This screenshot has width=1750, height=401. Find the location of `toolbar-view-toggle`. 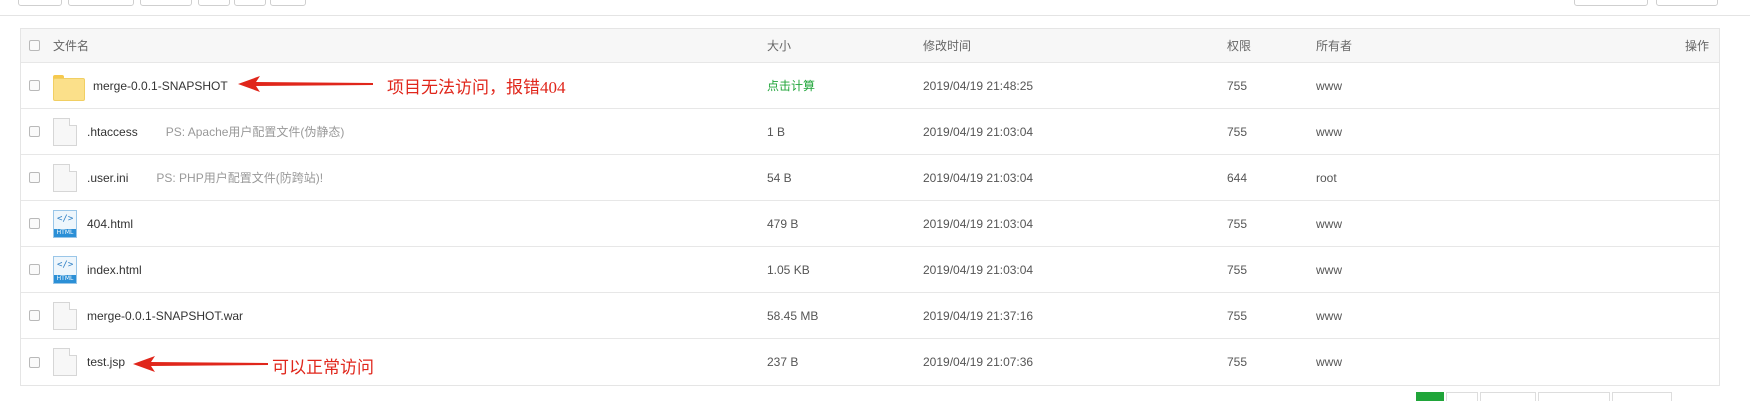

toolbar-view-toggle is located at coordinates (1687, 3).